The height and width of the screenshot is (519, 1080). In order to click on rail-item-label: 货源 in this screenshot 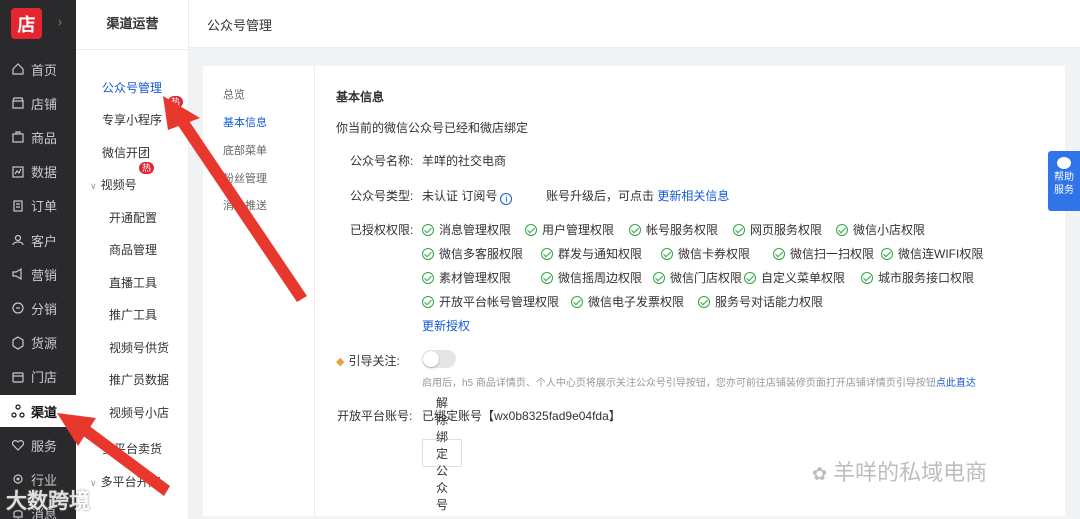, I will do `click(44, 344)`.